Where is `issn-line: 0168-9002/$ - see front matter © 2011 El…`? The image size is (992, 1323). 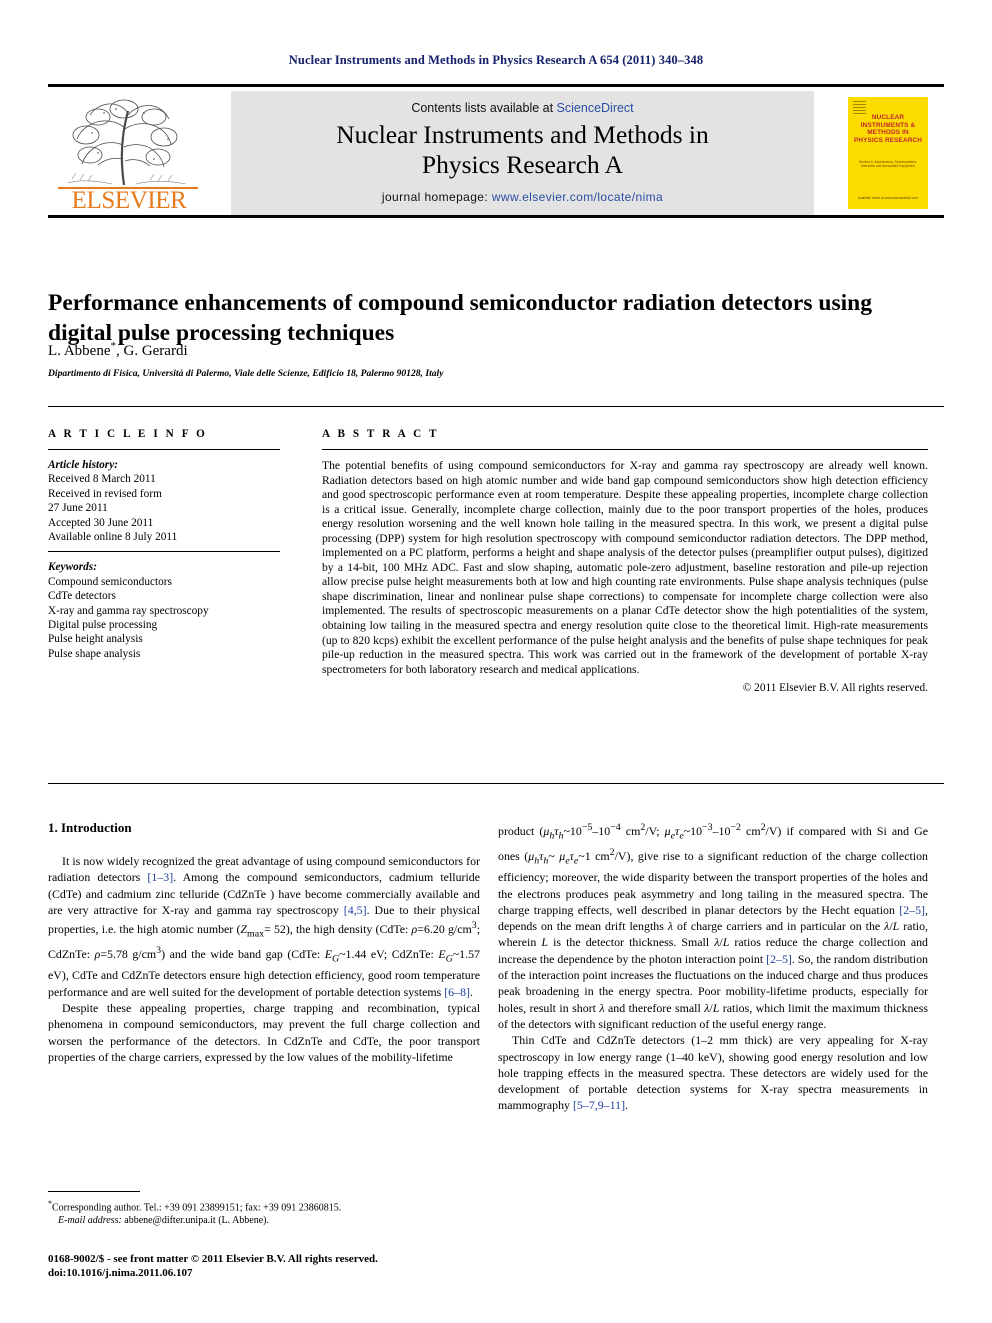
issn-line: 0168-9002/$ - see front matter © 2011 El… is located at coordinates (213, 1259).